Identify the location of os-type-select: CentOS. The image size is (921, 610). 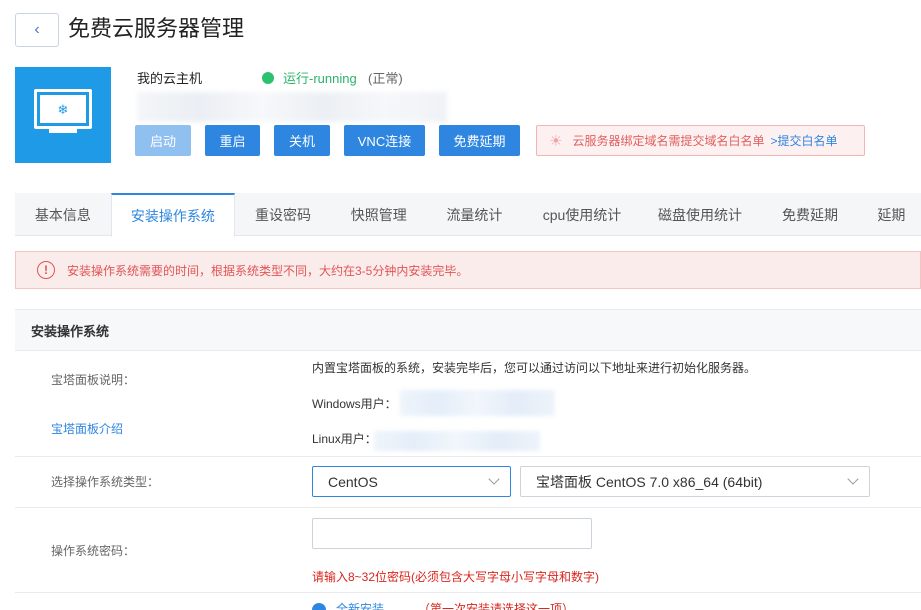
(411, 481).